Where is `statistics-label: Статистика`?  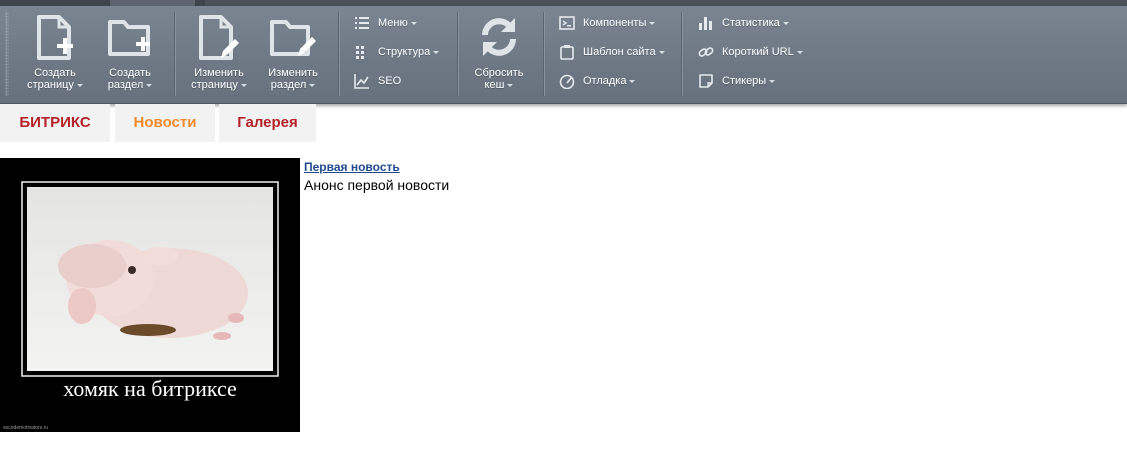
statistics-label: Статистика is located at coordinates (751, 23).